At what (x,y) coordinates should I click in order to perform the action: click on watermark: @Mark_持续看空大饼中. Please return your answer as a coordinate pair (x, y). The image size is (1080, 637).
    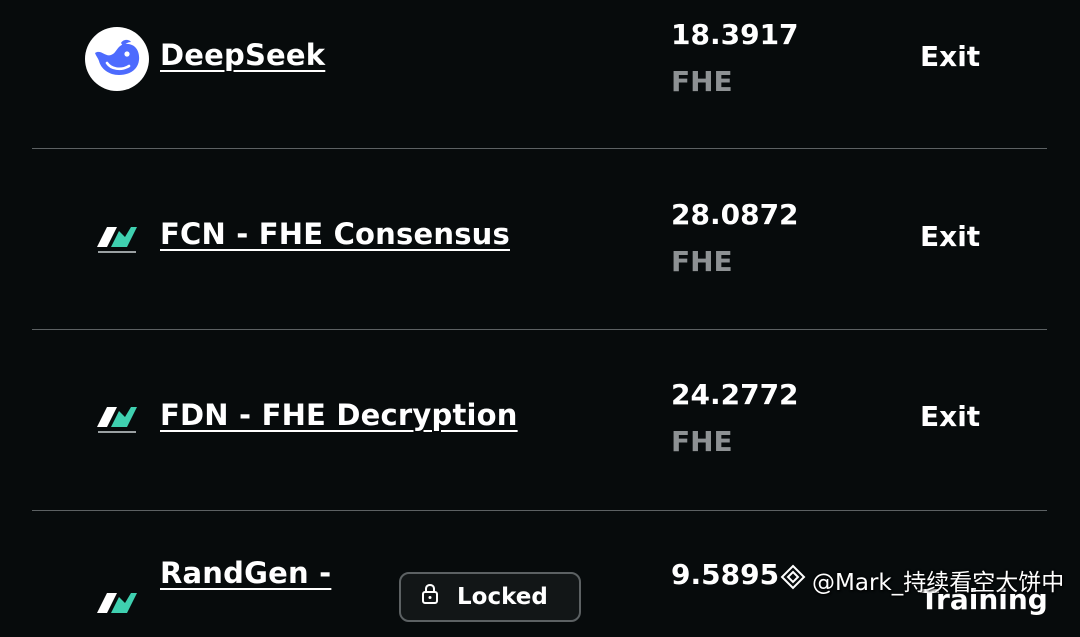
    Looking at the image, I should click on (922, 580).